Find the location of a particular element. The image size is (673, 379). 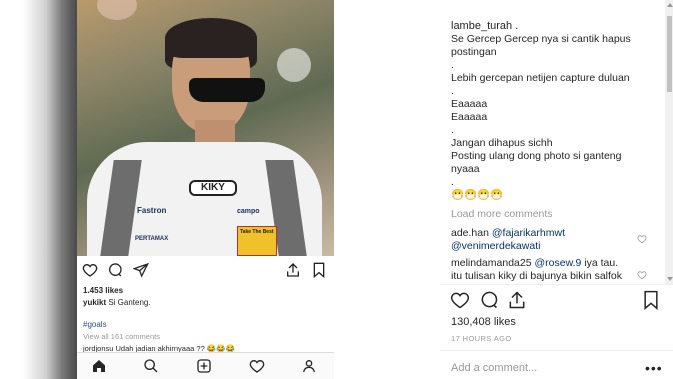

like-heart-icon is located at coordinates (460, 300).